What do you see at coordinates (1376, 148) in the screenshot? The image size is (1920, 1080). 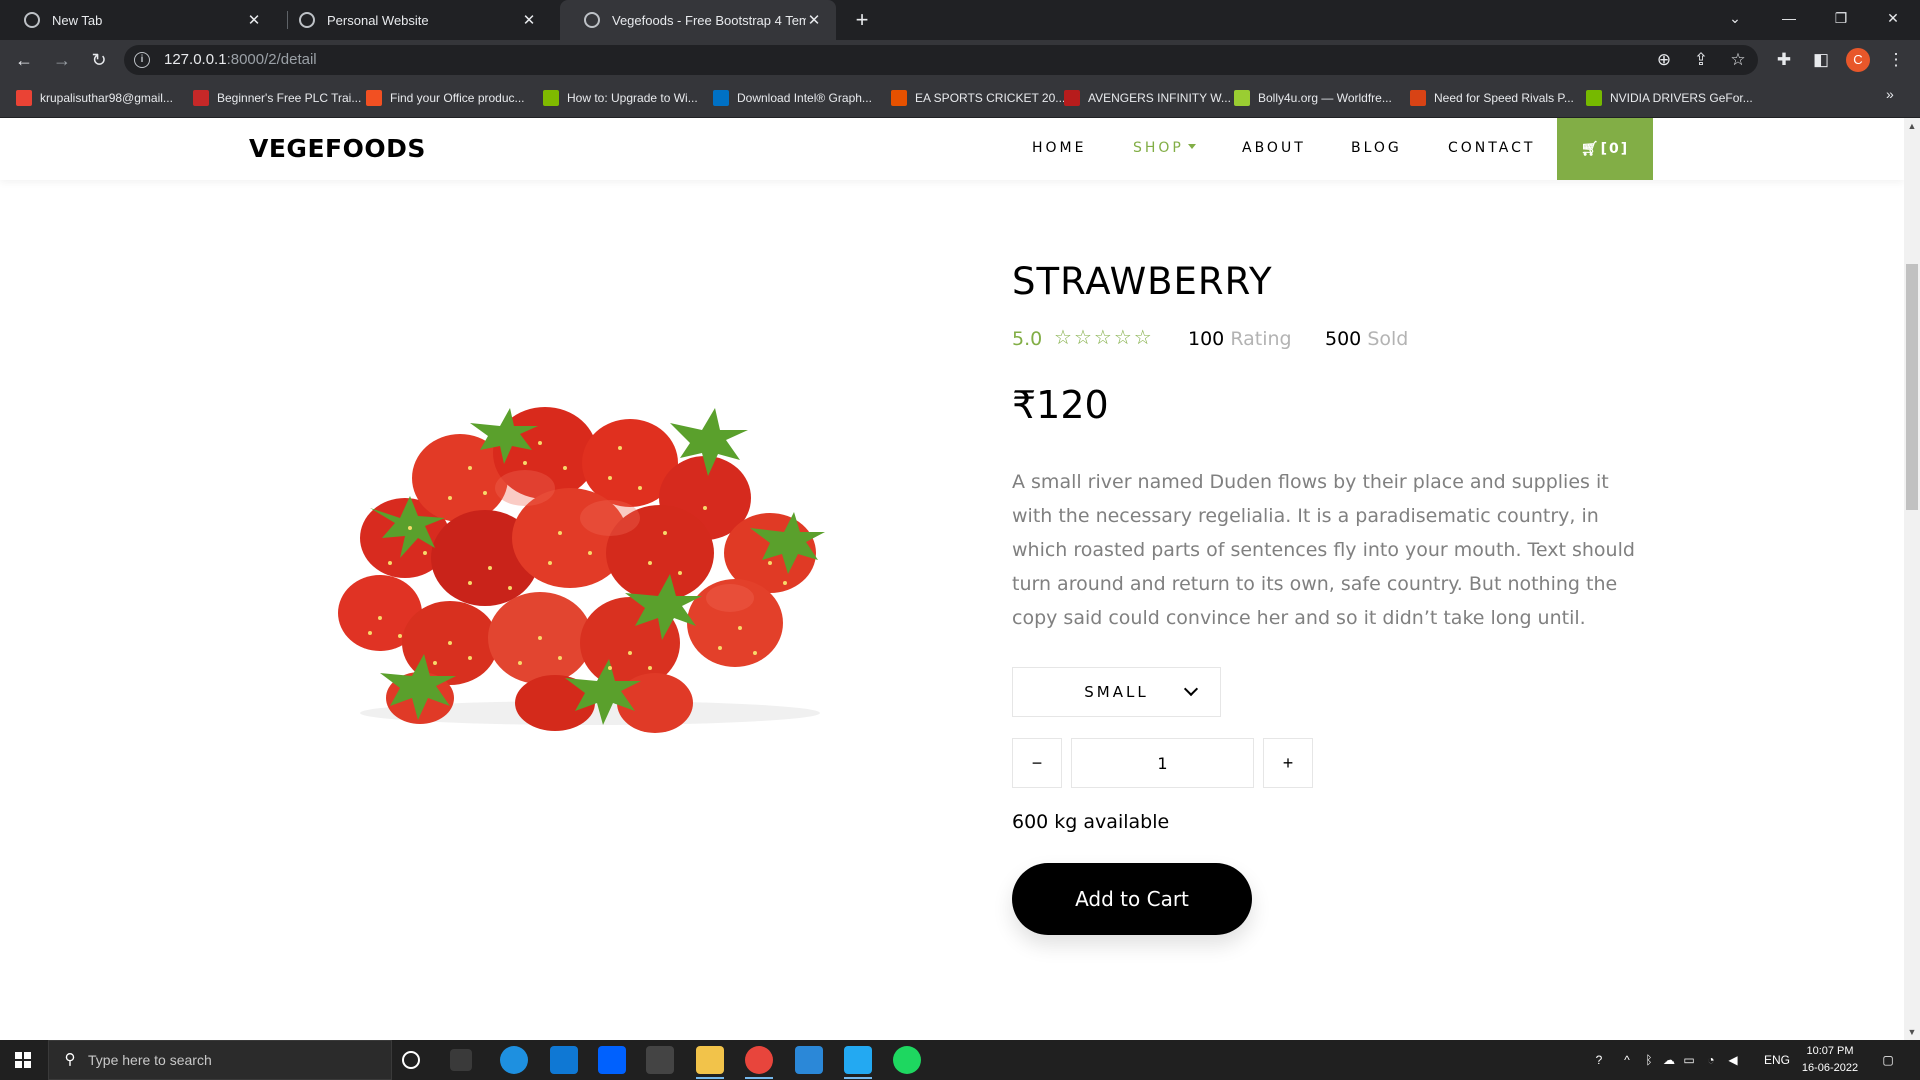 I see `nav-blog: BLOG` at bounding box center [1376, 148].